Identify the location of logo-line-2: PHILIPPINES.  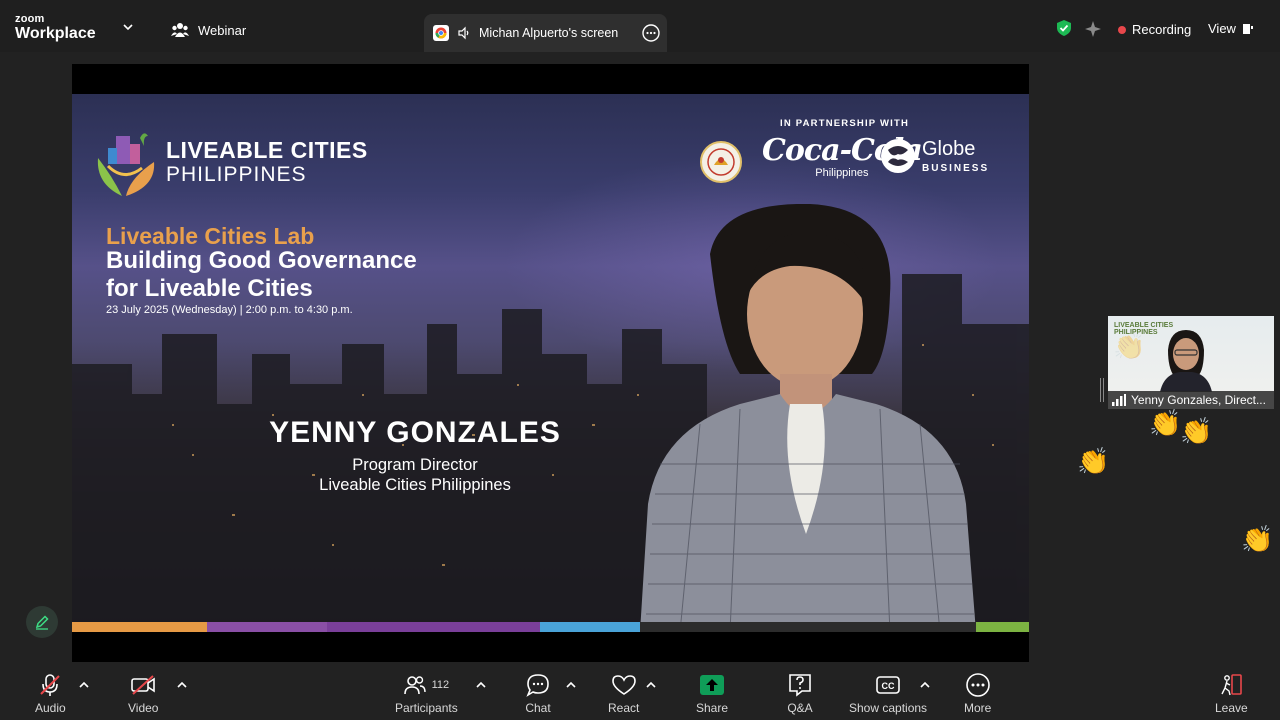
(236, 174).